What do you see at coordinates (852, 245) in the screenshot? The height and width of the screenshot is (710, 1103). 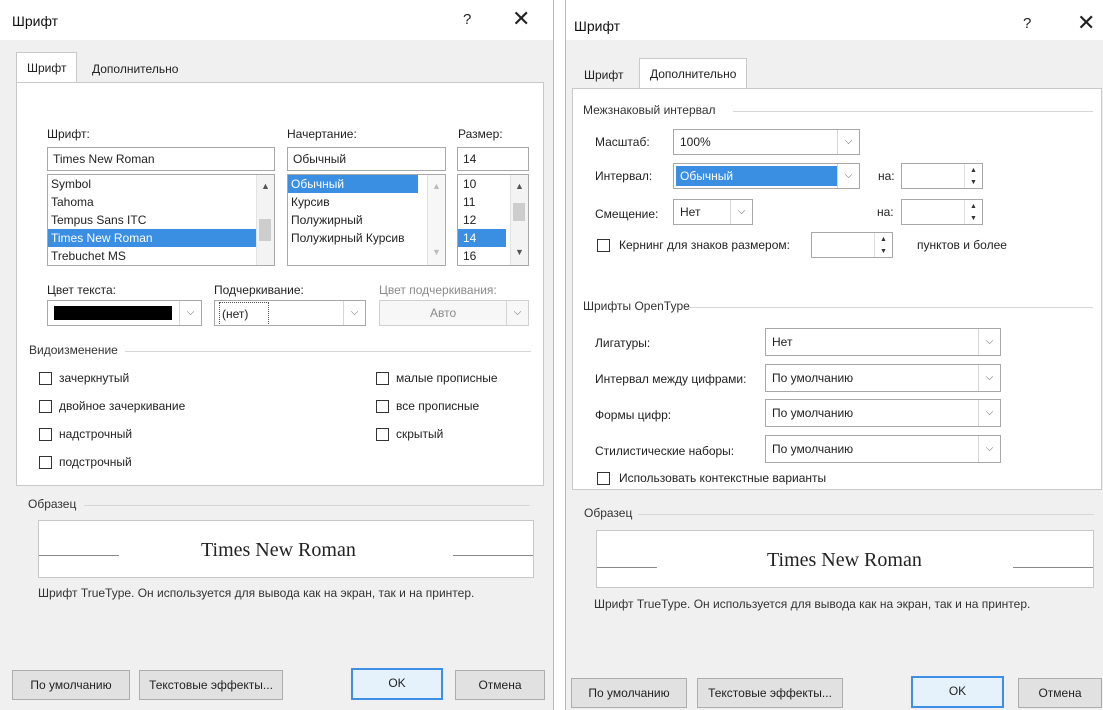 I see `kerning-spinner: ▲ ▼` at bounding box center [852, 245].